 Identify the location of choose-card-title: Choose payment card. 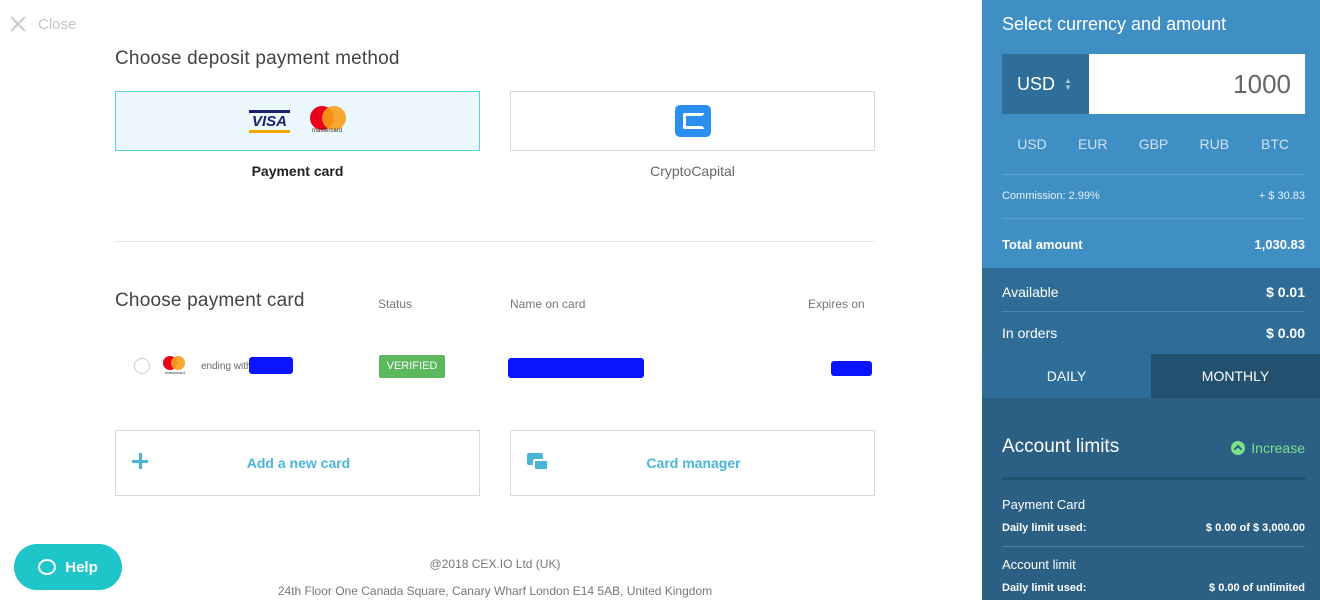
(210, 300).